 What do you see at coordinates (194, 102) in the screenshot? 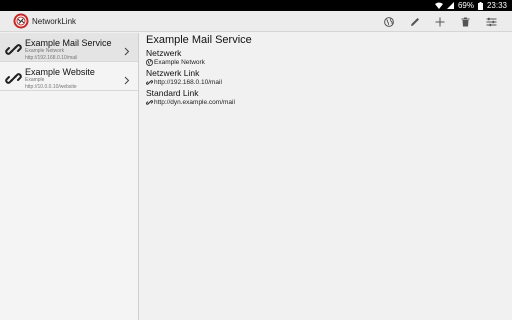
I see `standard-link-value: http://dyn.example.com/mail` at bounding box center [194, 102].